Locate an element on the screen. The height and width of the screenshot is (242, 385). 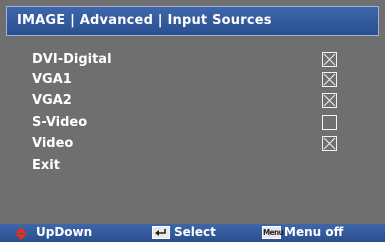
menu-item-label: Video is located at coordinates (53, 143).